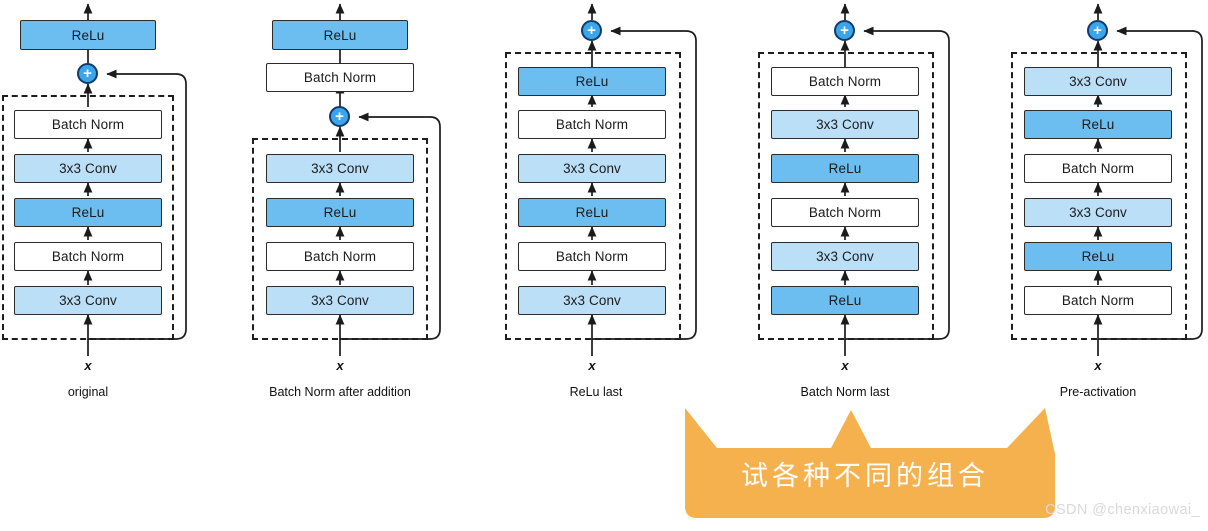 This screenshot has height=531, width=1208. Describe the element at coordinates (870, 463) in the screenshot. I see `callout-banner-shape` at that location.